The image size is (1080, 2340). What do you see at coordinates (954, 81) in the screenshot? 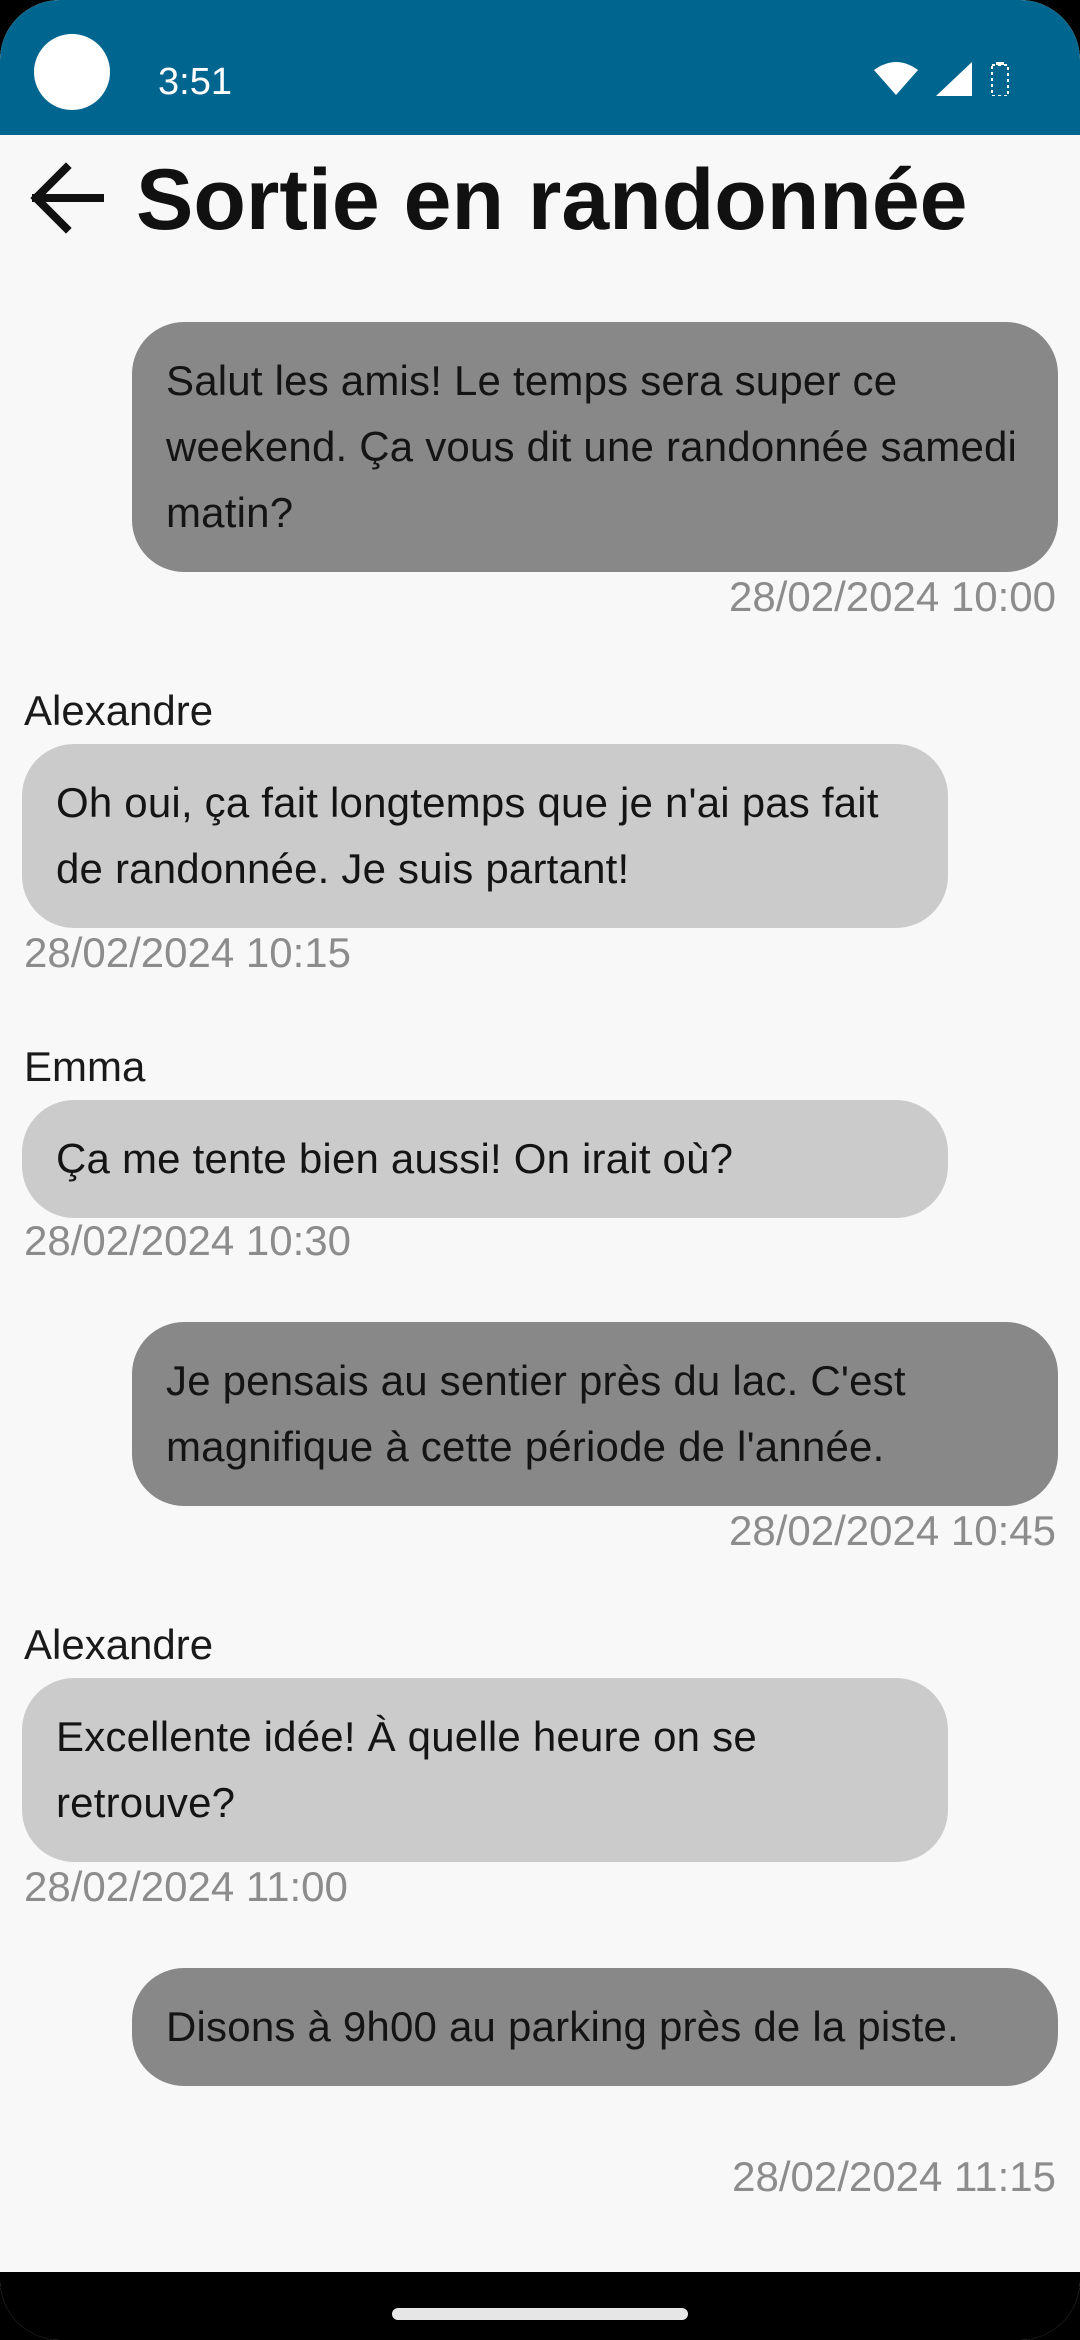
I see `signal-icon` at bounding box center [954, 81].